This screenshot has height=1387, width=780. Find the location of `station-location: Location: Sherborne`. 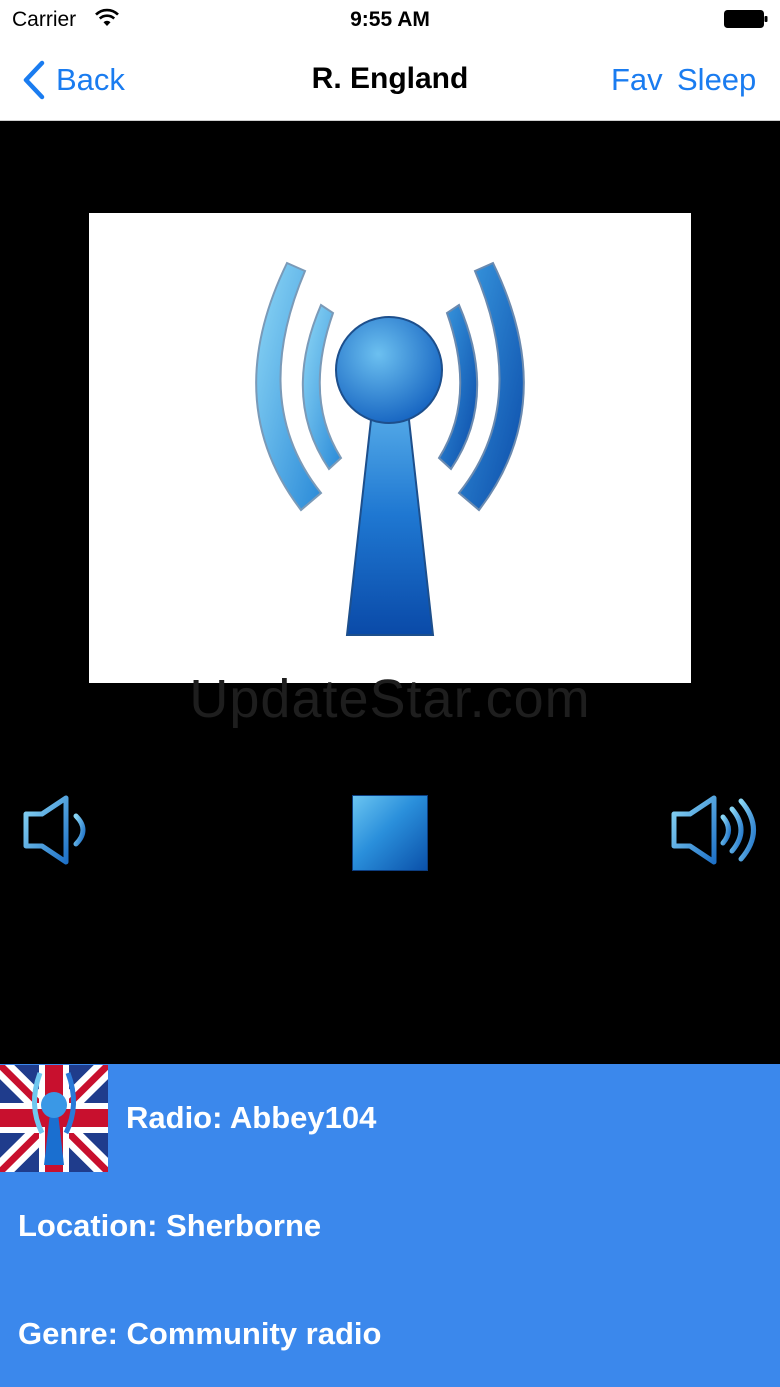

station-location: Location: Sherborne is located at coordinates (170, 1225).